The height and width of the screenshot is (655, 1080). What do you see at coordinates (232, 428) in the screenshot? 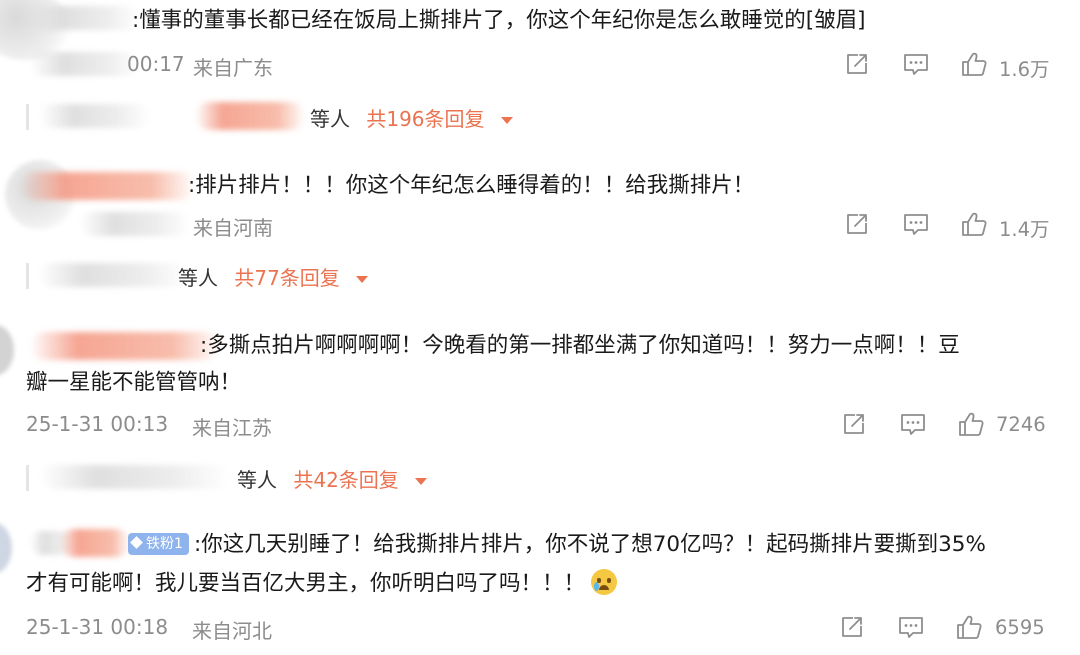
I see `comment-location: 来自江苏` at bounding box center [232, 428].